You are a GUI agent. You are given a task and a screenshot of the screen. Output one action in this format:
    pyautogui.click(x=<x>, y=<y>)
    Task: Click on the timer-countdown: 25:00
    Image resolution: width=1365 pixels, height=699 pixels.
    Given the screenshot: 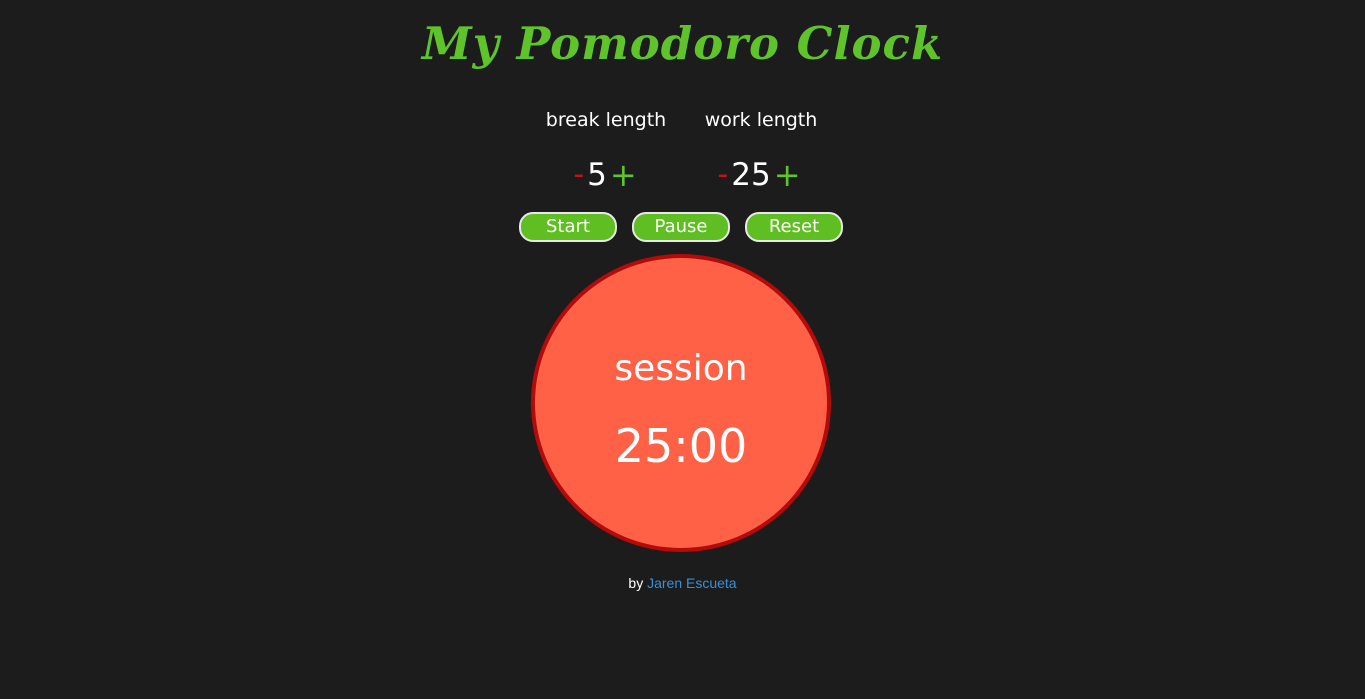 What is the action you would take?
    pyautogui.click(x=681, y=446)
    